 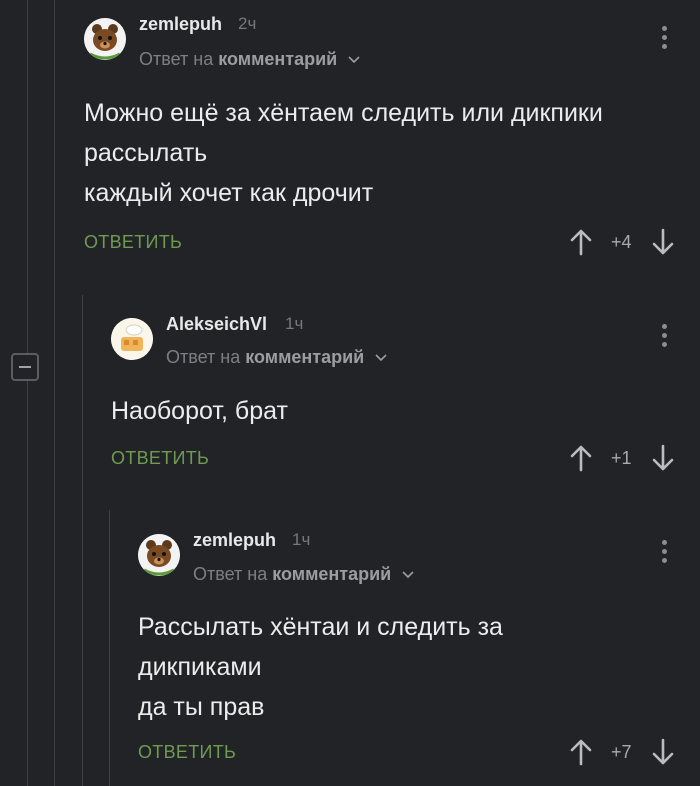 I want to click on upvote-arrow-icon, so click(x=581, y=752).